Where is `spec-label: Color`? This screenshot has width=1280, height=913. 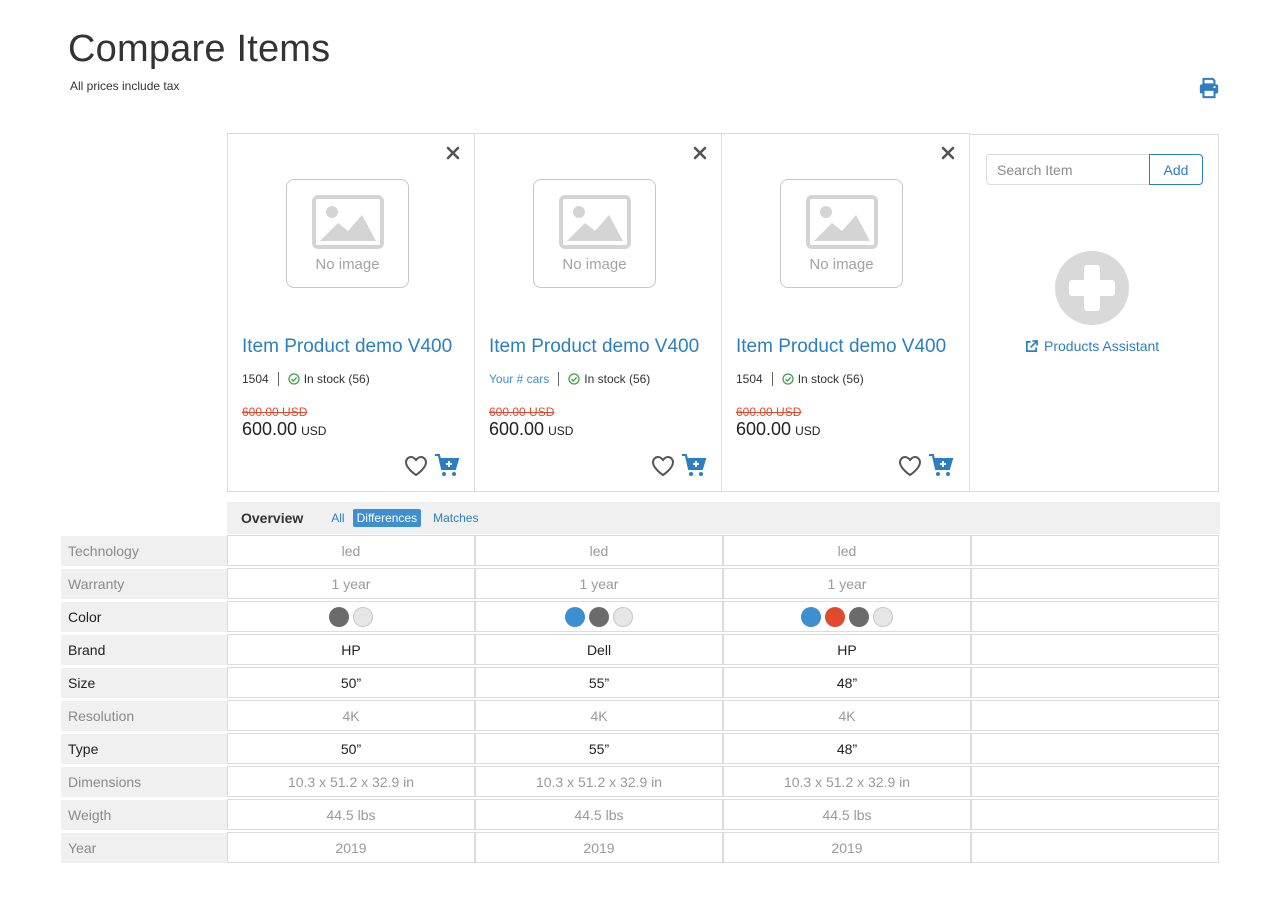
spec-label: Color is located at coordinates (144, 617).